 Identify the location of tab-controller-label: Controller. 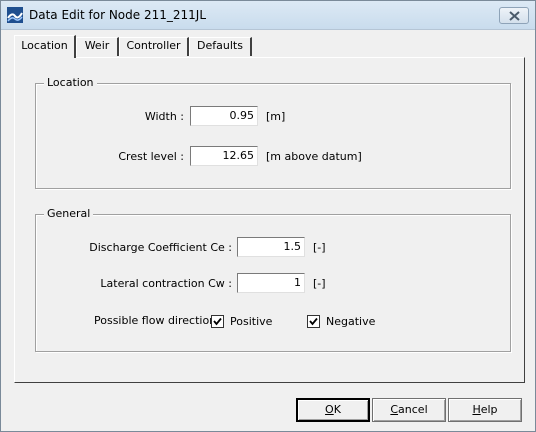
(153, 45).